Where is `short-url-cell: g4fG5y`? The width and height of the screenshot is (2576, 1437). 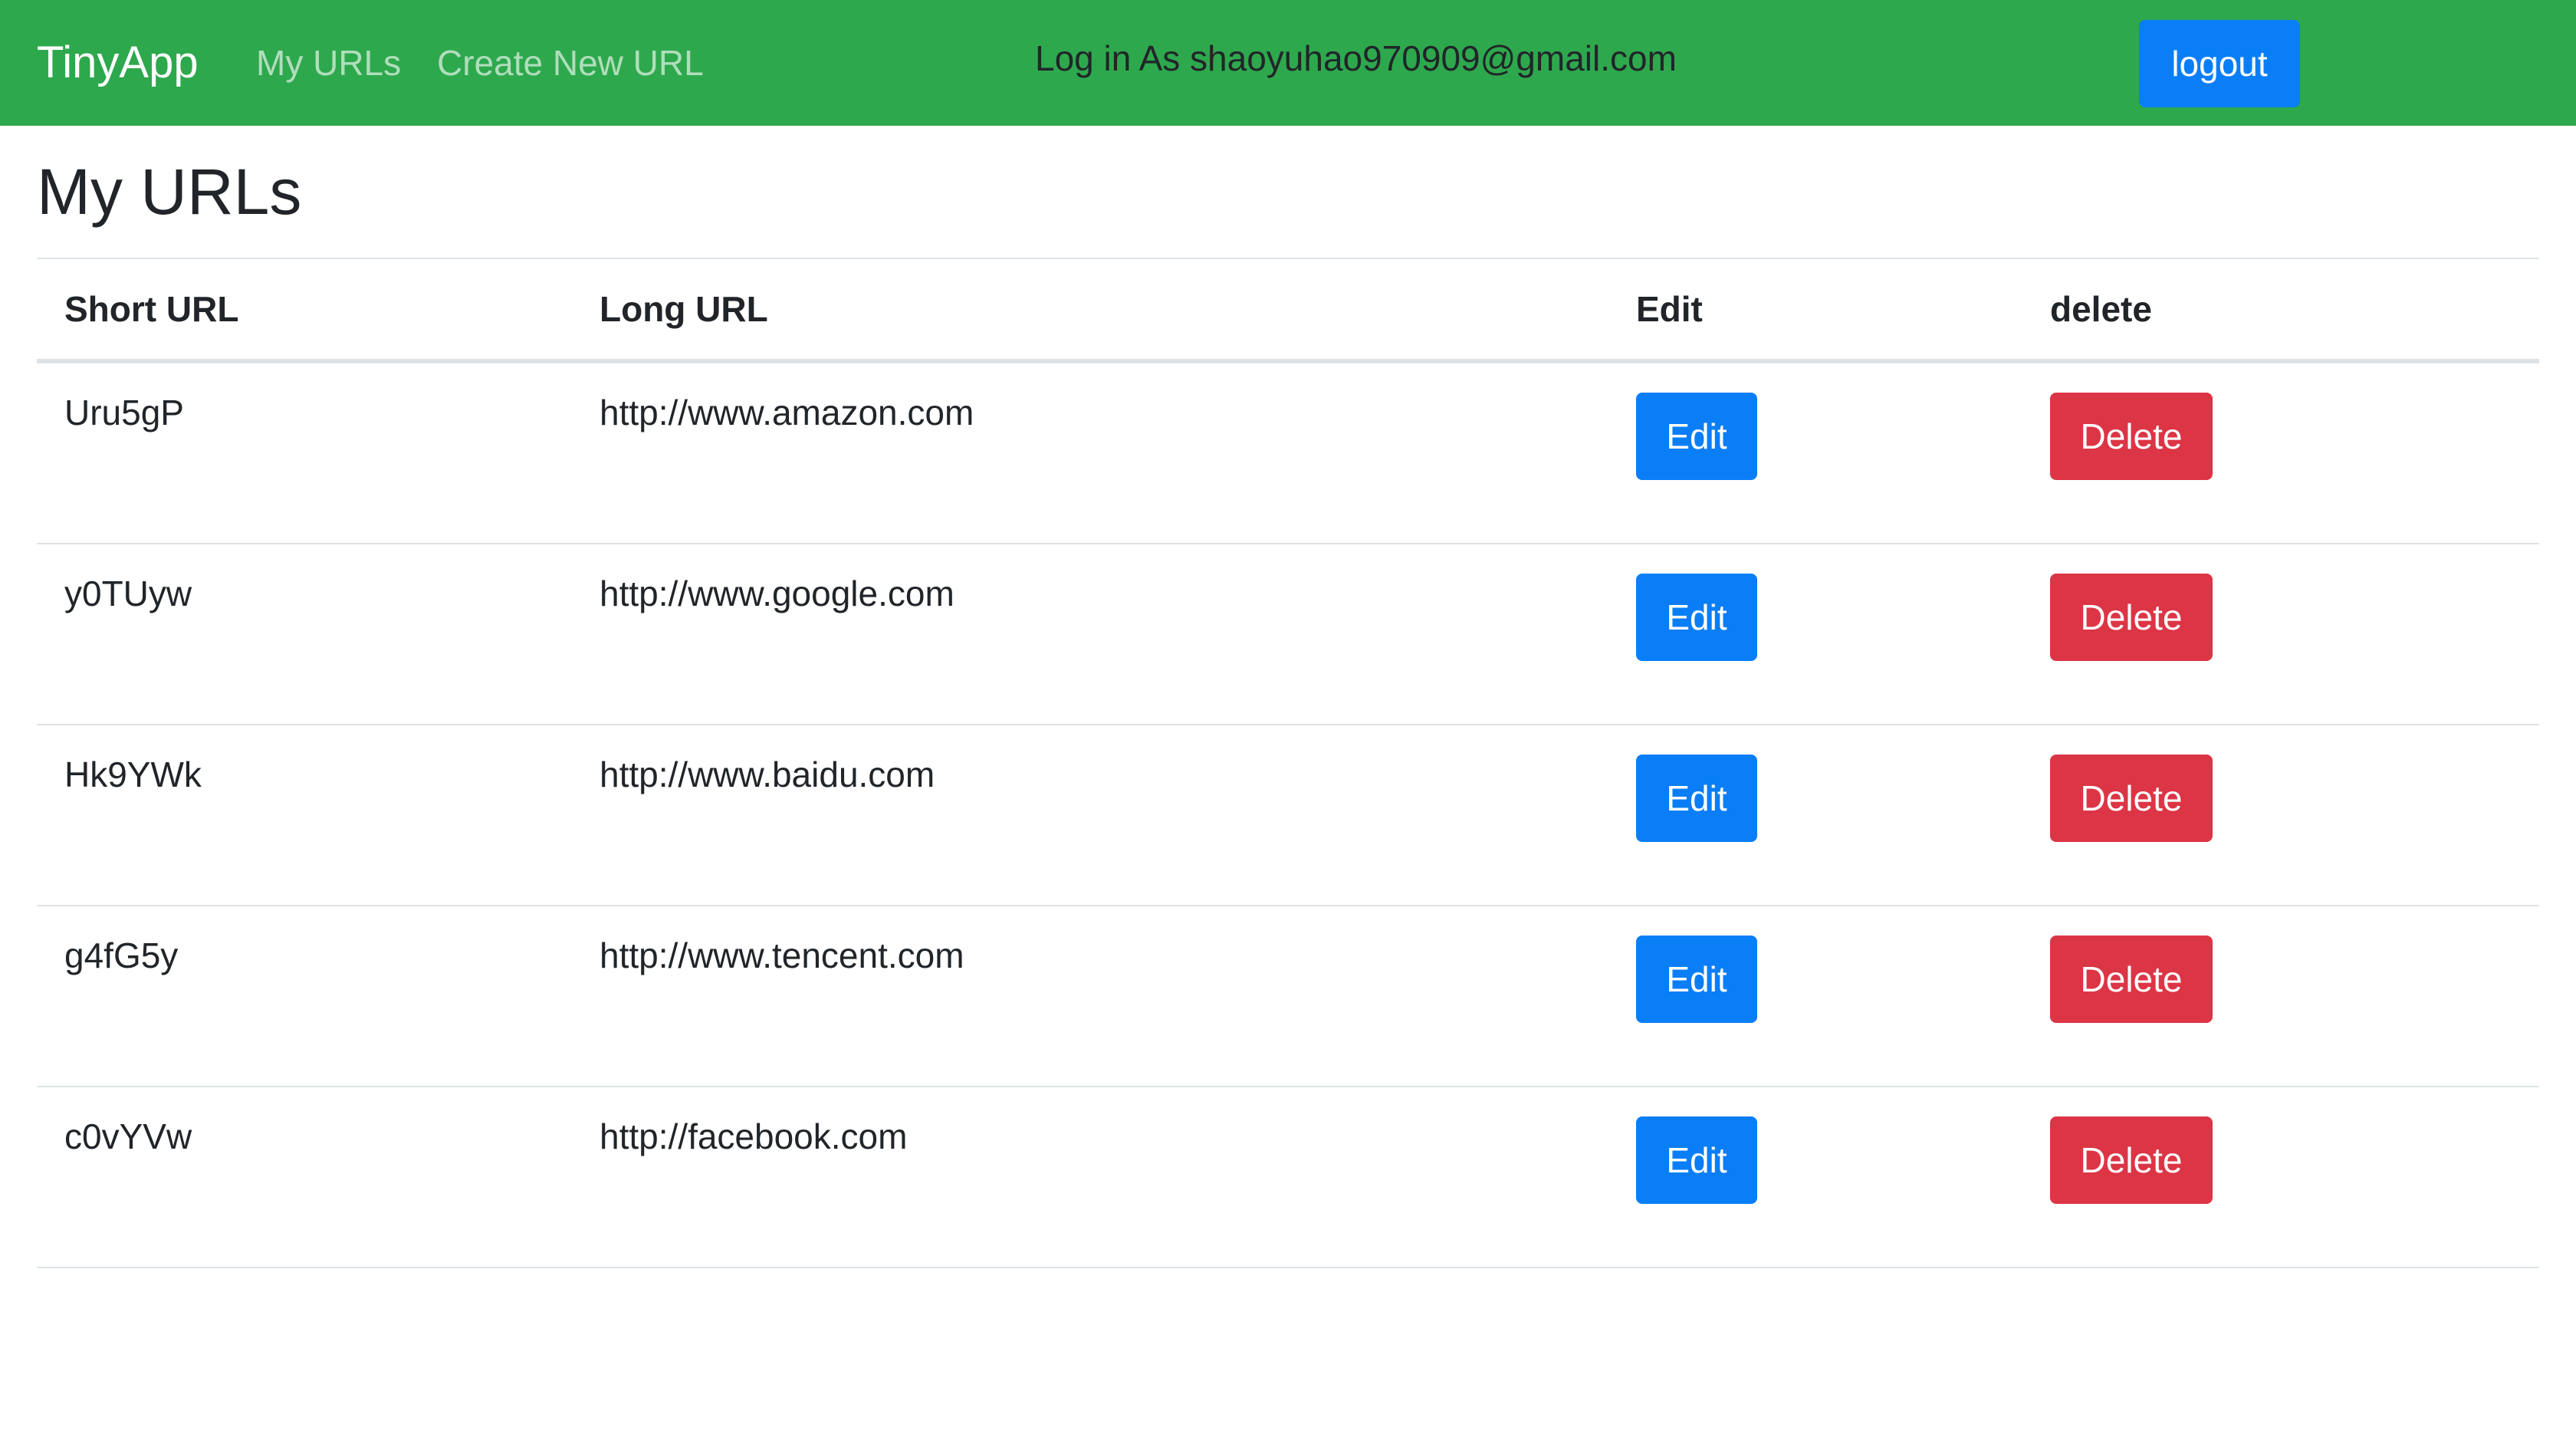
short-url-cell: g4fG5y is located at coordinates (304, 996).